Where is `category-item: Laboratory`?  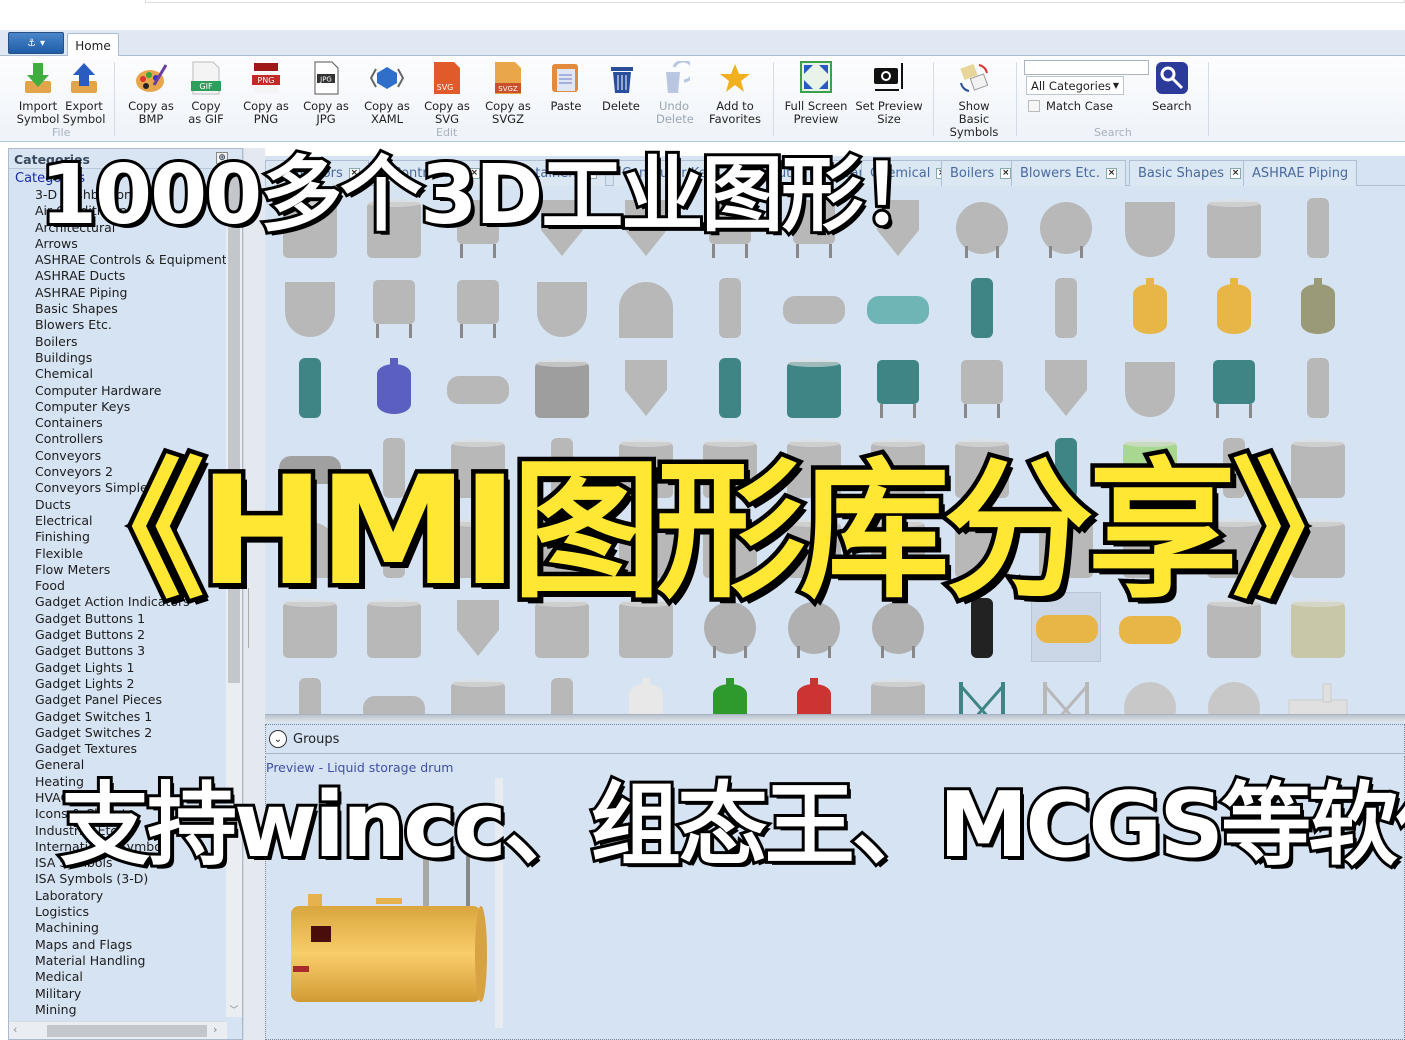 category-item: Laboratory is located at coordinates (118, 896).